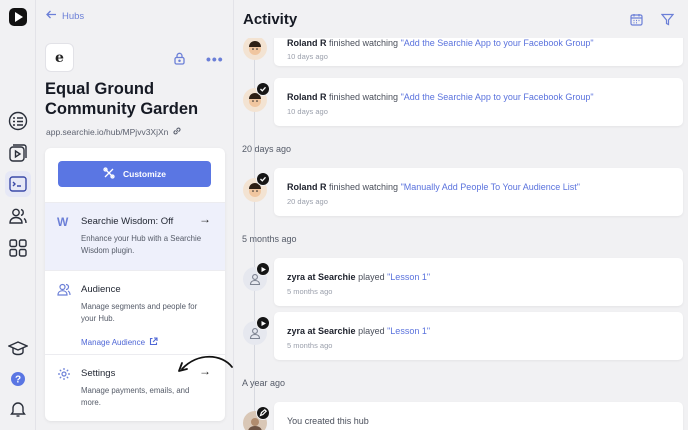 Image resolution: width=688 pixels, height=430 pixels. What do you see at coordinates (122, 99) in the screenshot?
I see `hub-title: Equal Ground Community Garden` at bounding box center [122, 99].